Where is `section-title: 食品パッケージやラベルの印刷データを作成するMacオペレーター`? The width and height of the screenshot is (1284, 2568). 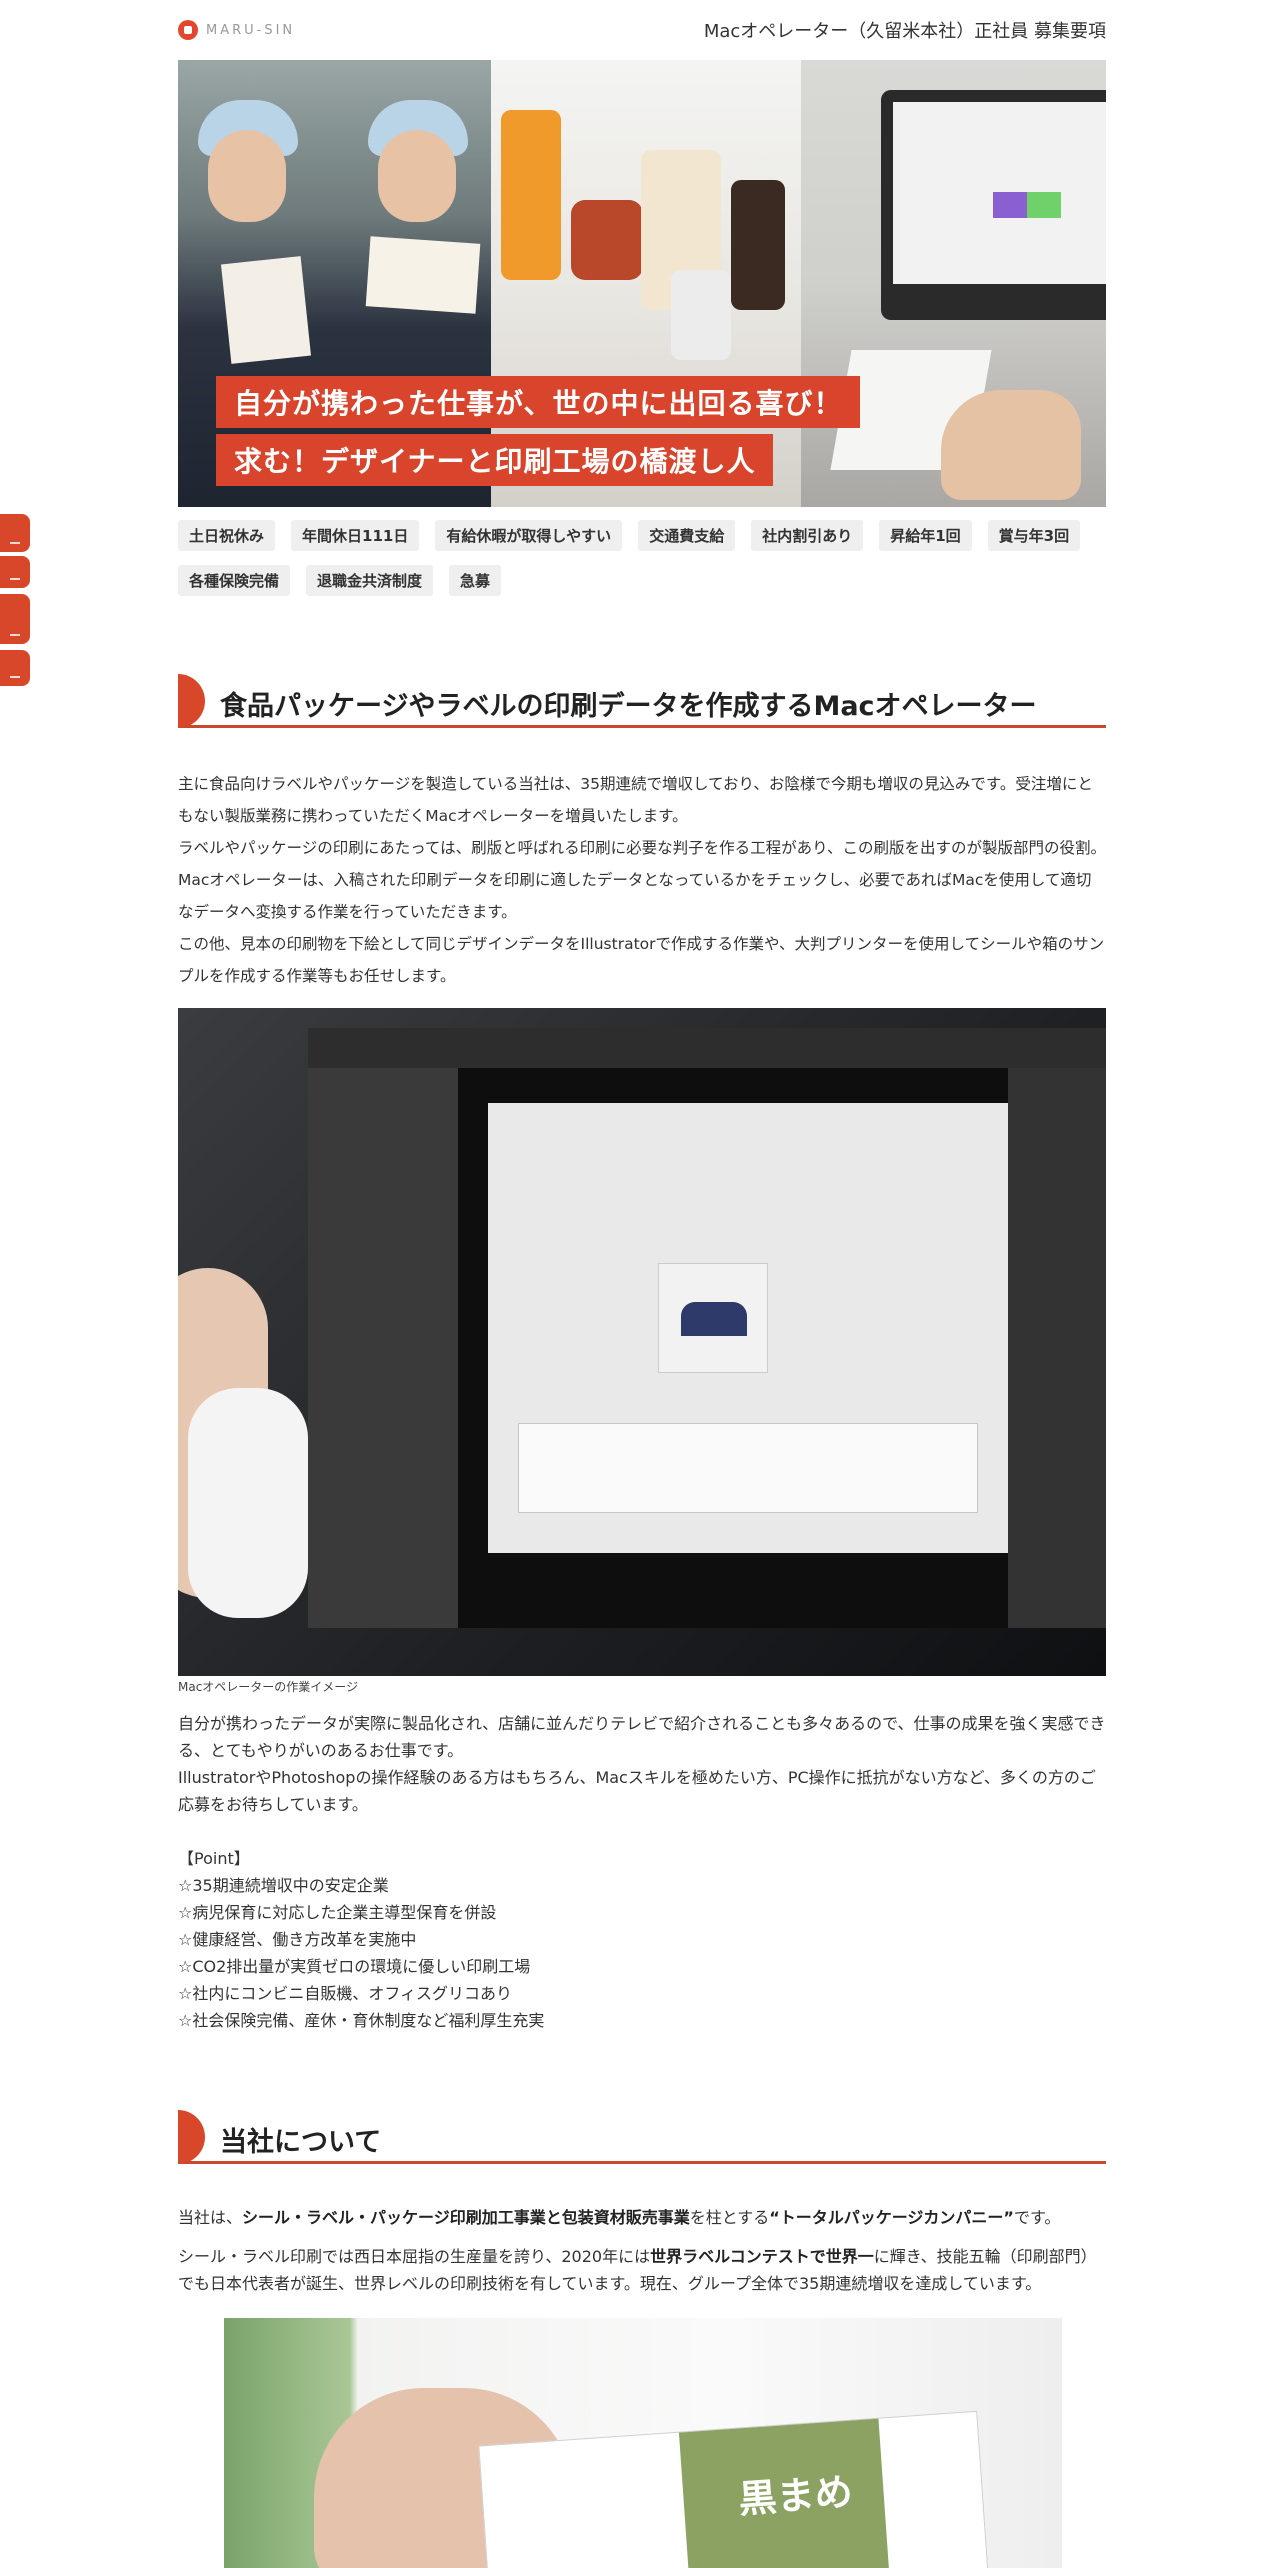 section-title: 食品パッケージやラベルの印刷データを作成するMacオペレーター is located at coordinates (628, 706).